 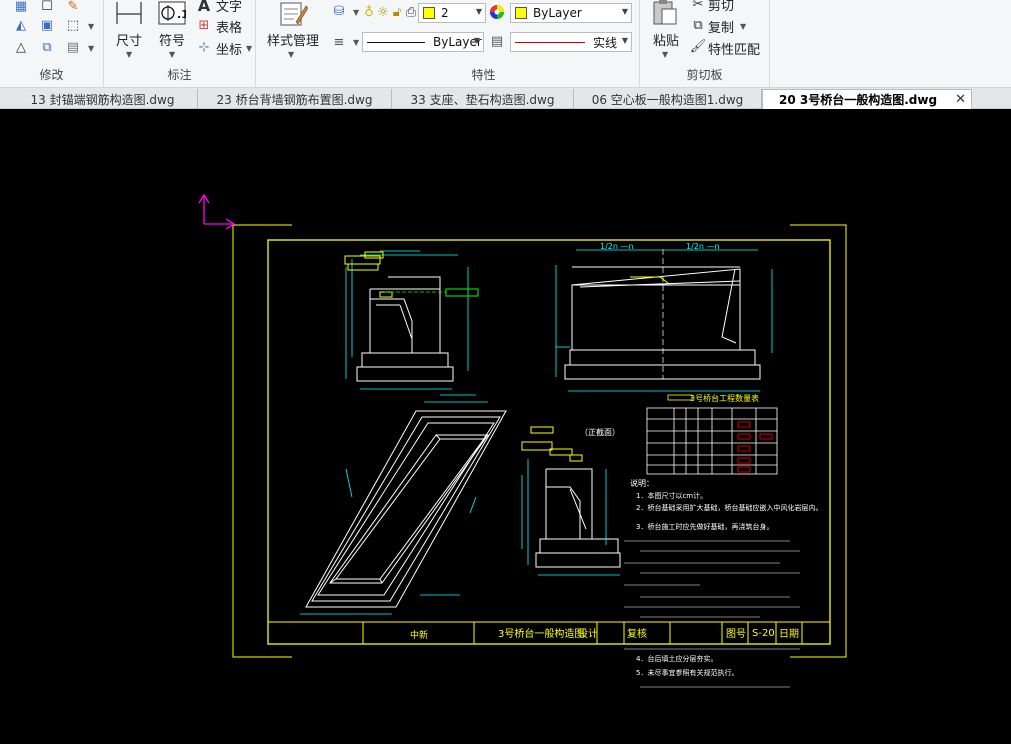 What do you see at coordinates (588, 633) in the screenshot?
I see `title-block-design: 设计` at bounding box center [588, 633].